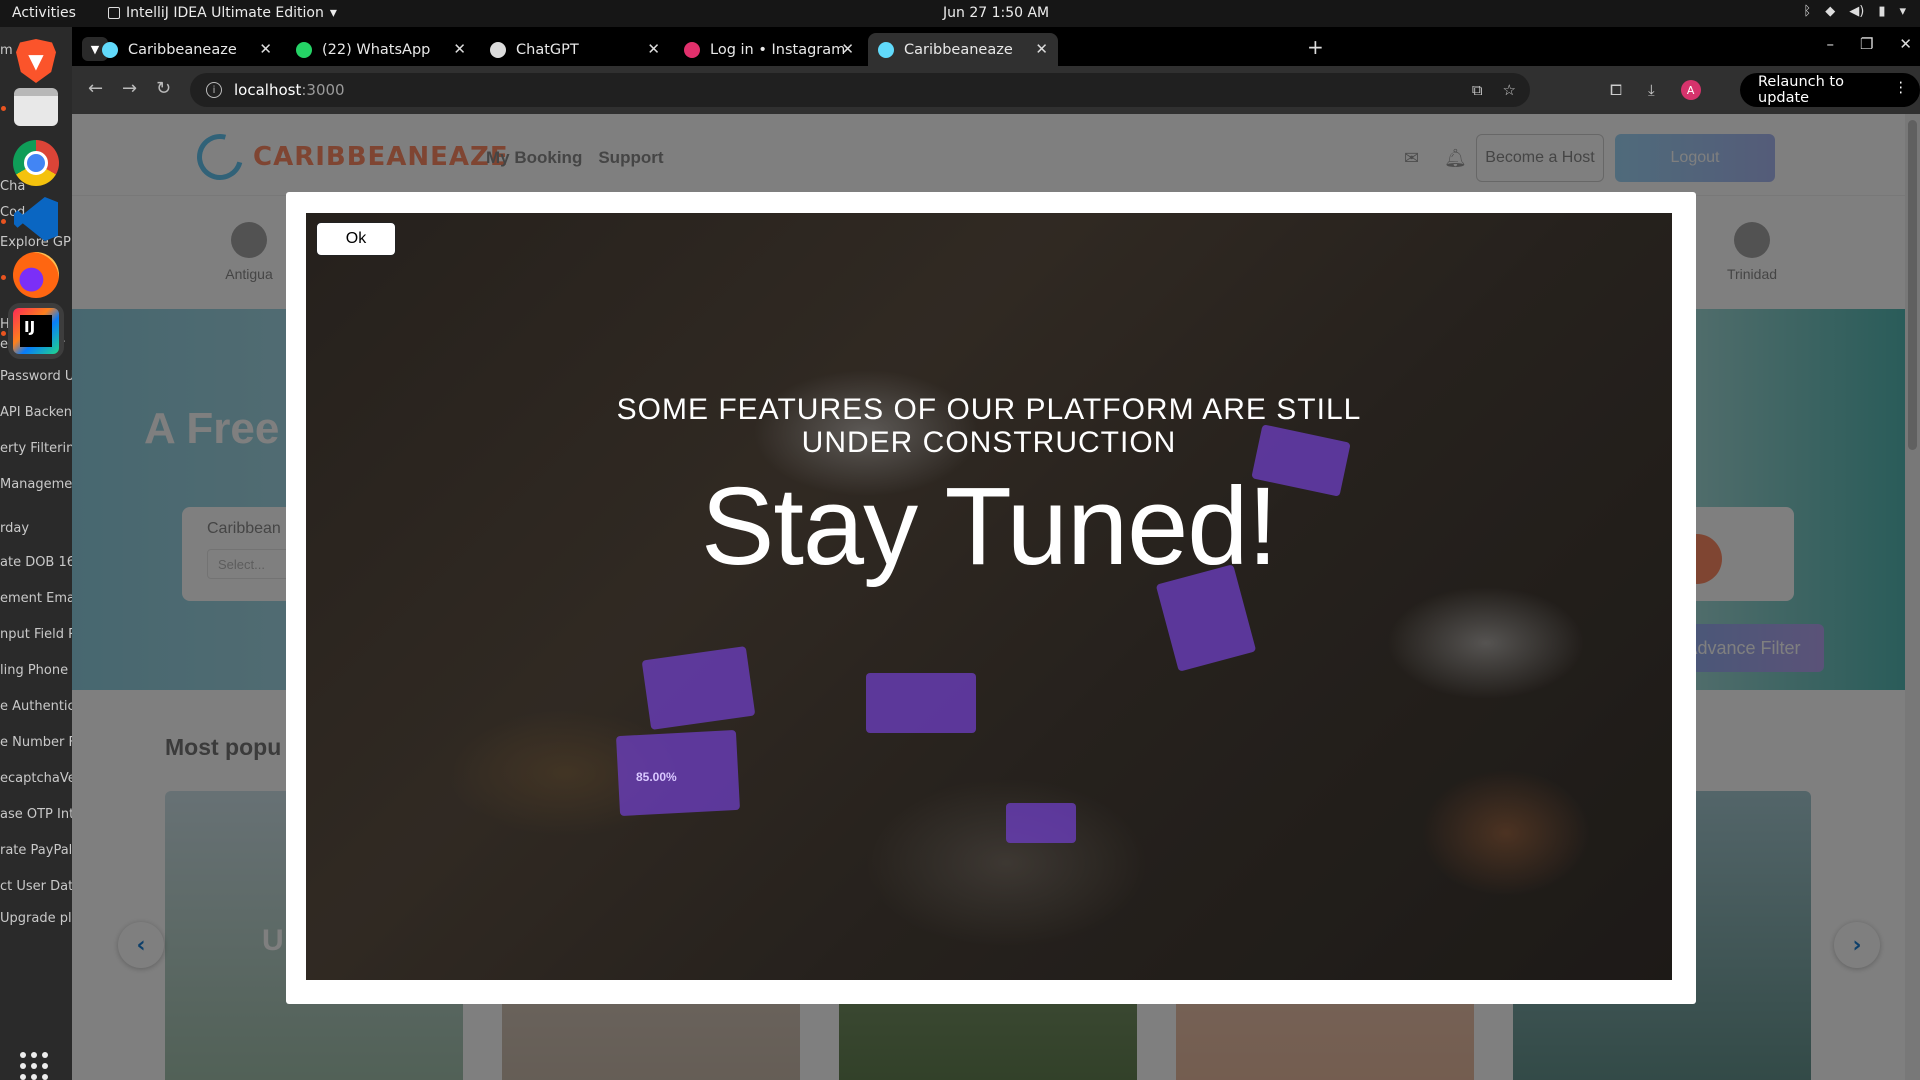  I want to click on dock-files, so click(36, 107).